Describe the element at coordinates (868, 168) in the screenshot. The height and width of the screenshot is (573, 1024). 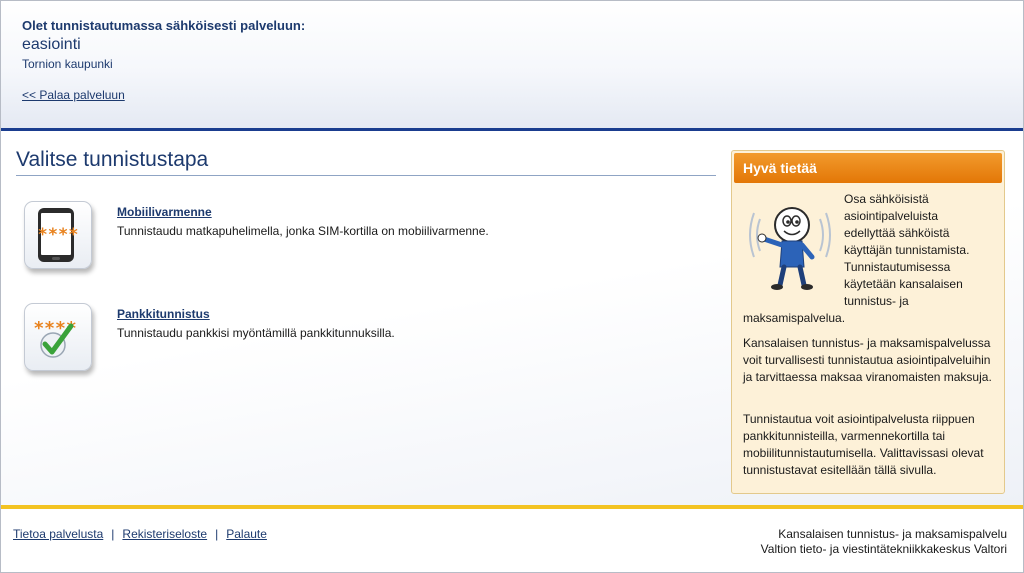
I see `info-box-header: Hyvä tietää` at that location.